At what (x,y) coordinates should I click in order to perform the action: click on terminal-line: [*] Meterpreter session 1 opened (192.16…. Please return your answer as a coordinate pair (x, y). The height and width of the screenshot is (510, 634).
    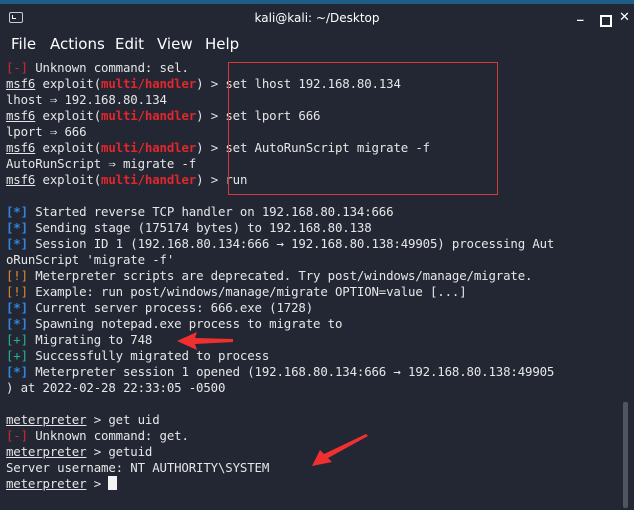
    Looking at the image, I should click on (313, 372).